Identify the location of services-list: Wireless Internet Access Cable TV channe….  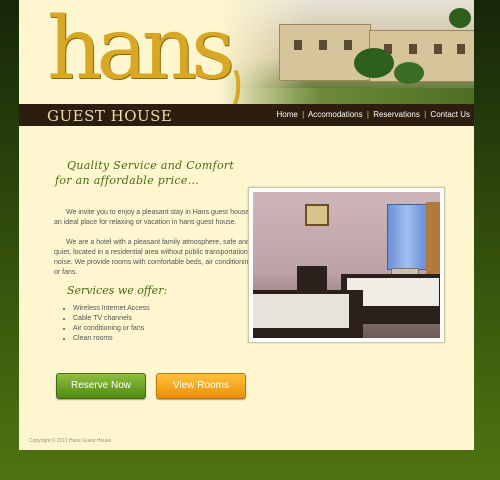
(103, 324).